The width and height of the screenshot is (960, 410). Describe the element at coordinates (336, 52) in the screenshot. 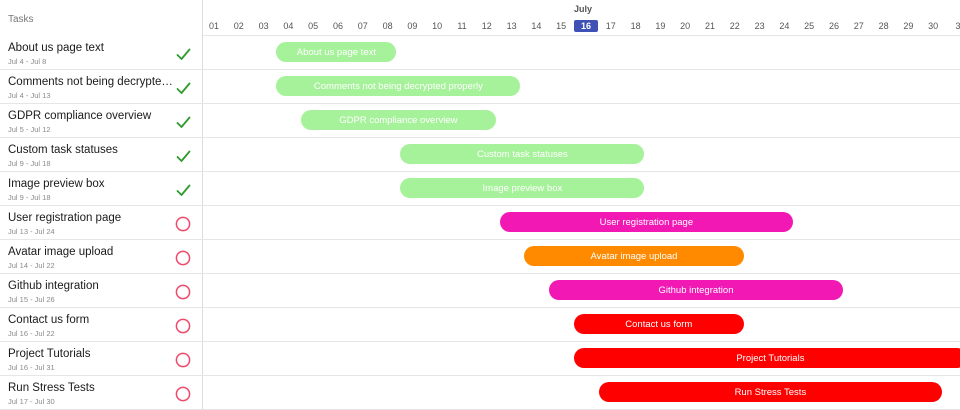

I see `task-bar: About us page text` at that location.